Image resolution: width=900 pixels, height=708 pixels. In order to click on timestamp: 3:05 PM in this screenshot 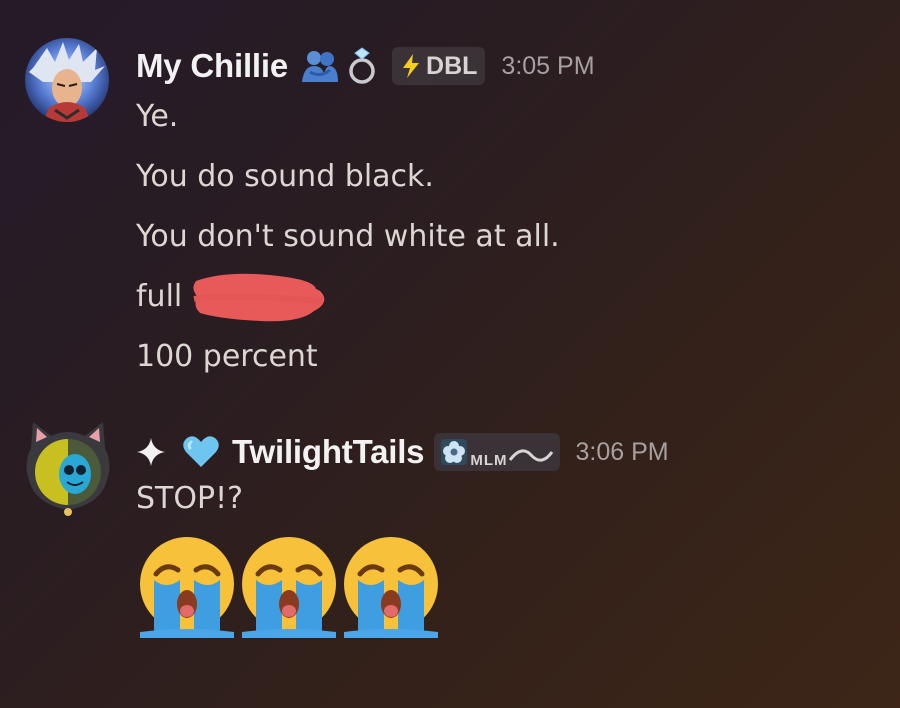, I will do `click(547, 66)`.